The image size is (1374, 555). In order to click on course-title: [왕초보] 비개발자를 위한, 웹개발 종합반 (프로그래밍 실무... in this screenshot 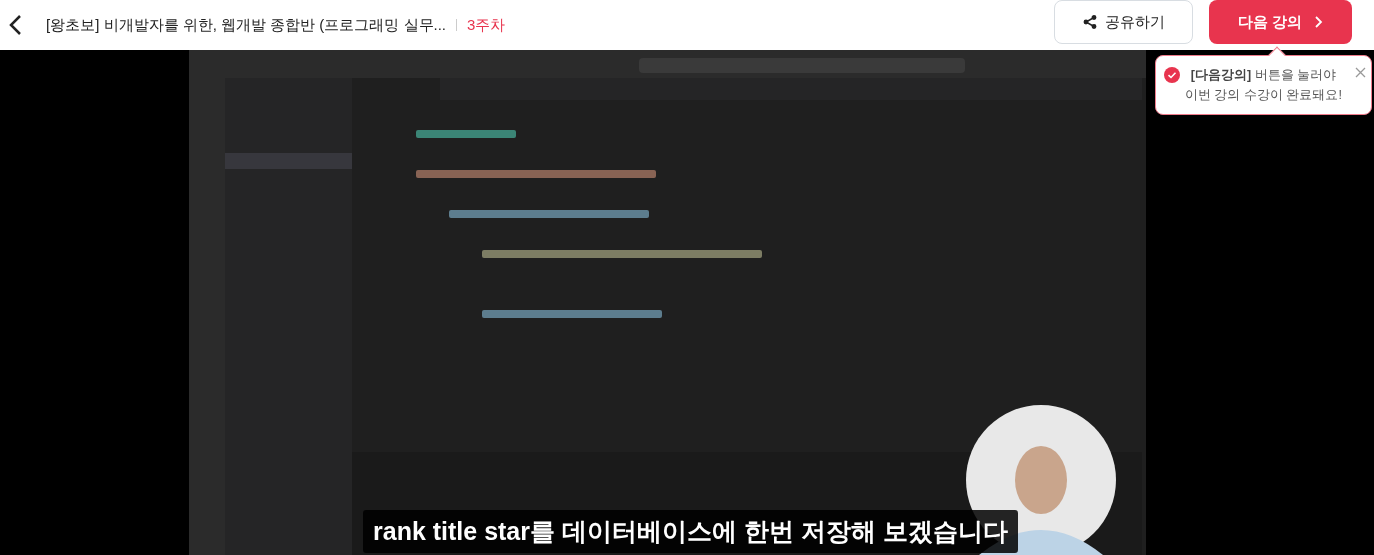, I will do `click(246, 25)`.